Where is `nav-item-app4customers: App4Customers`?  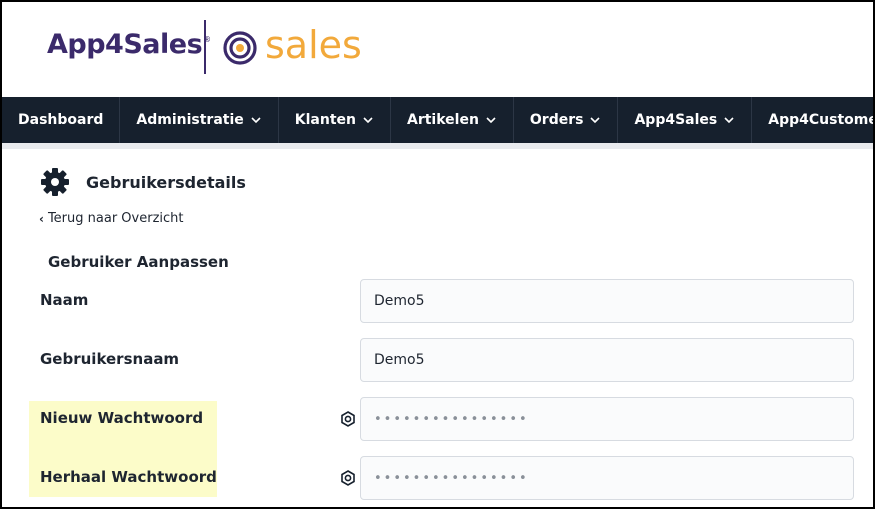 nav-item-app4customers: App4Customers is located at coordinates (812, 120).